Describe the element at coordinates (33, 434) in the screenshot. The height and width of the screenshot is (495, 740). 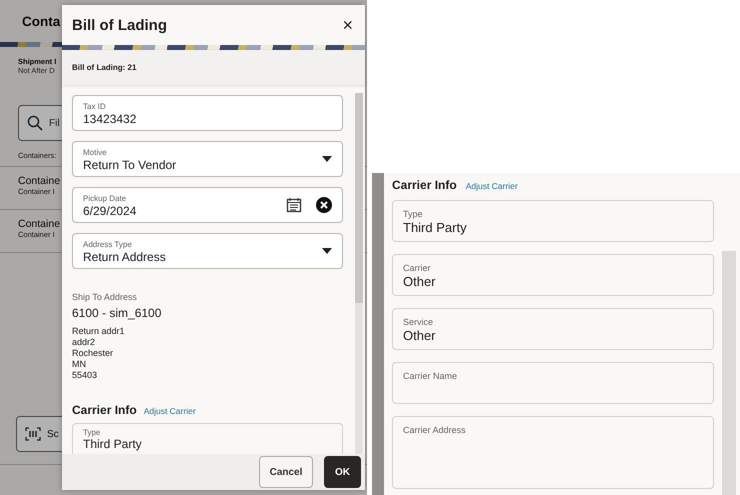
I see `barcode-scan-icon` at that location.